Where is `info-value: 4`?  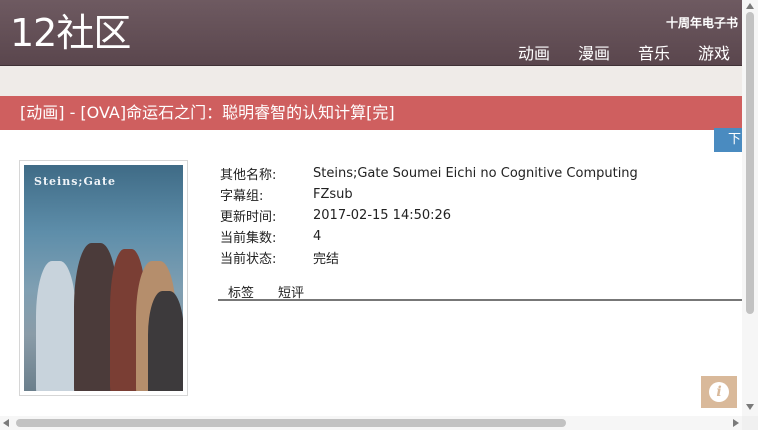 info-value: 4 is located at coordinates (317, 236).